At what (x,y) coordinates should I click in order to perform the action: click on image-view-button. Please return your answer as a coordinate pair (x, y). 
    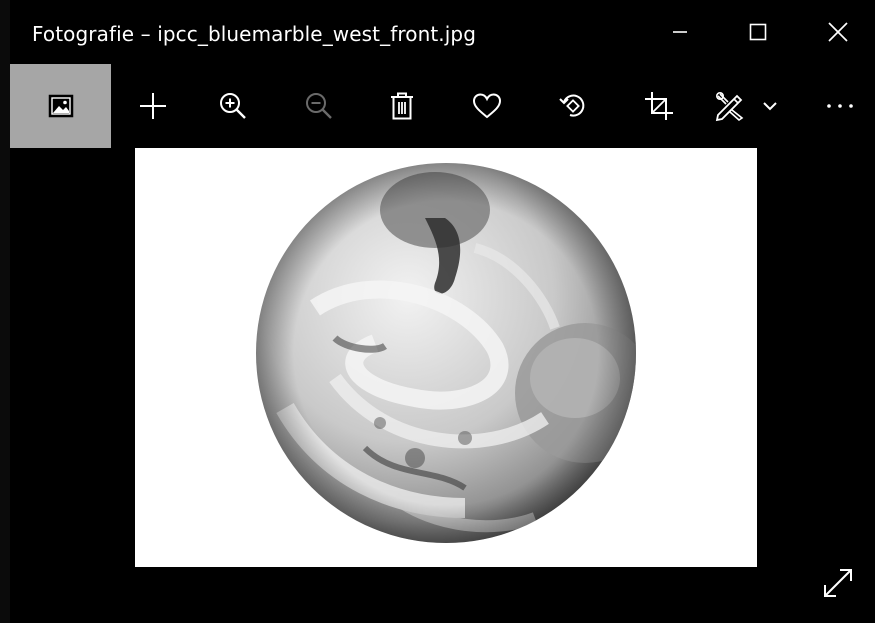
    Looking at the image, I should click on (60, 106).